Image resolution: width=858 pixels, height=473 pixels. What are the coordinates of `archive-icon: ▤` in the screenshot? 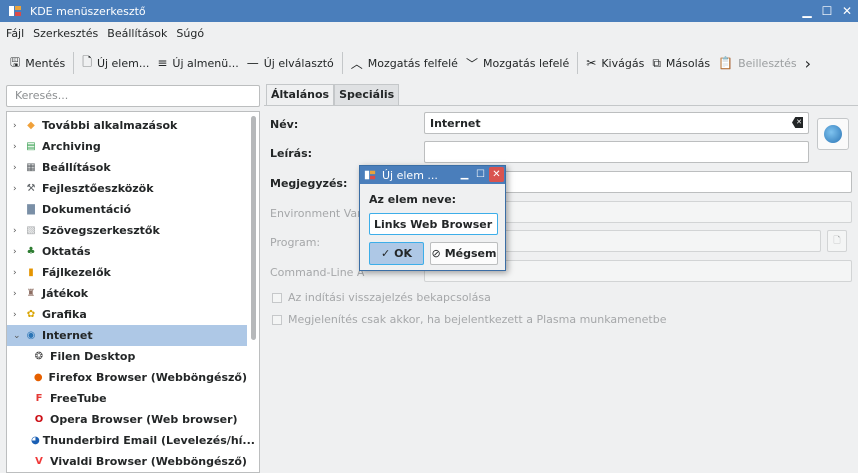 It's located at (31, 146).